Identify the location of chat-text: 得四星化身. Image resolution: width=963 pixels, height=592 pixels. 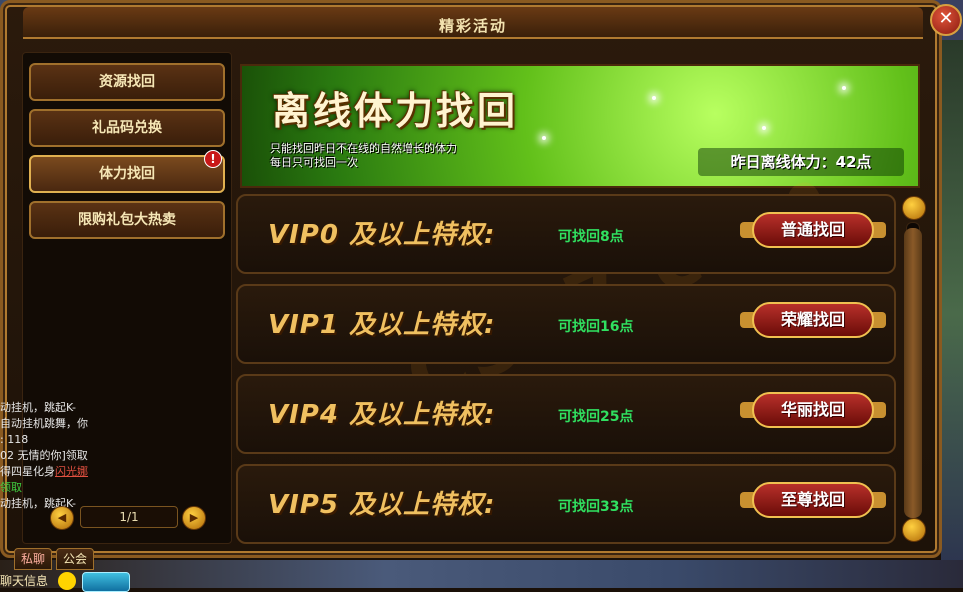
(27, 471).